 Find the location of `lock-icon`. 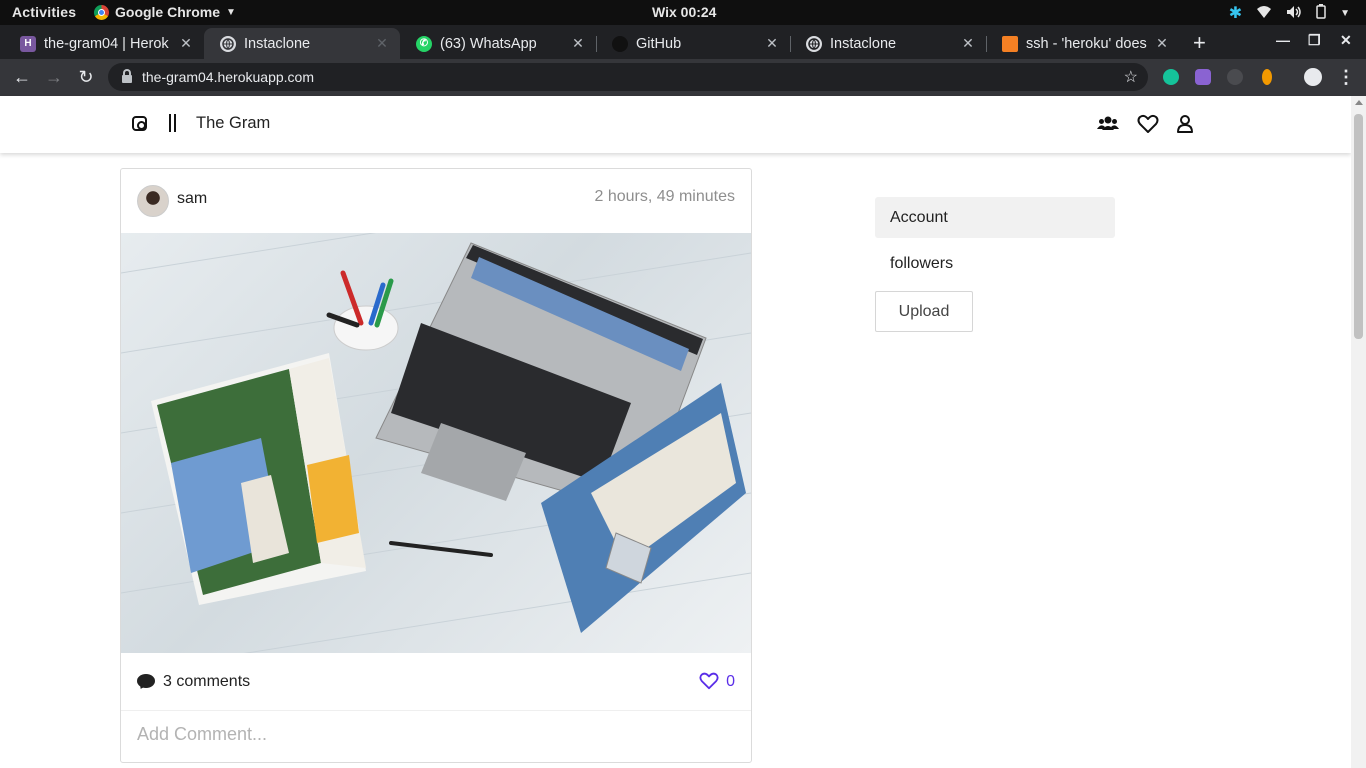

lock-icon is located at coordinates (127, 76).